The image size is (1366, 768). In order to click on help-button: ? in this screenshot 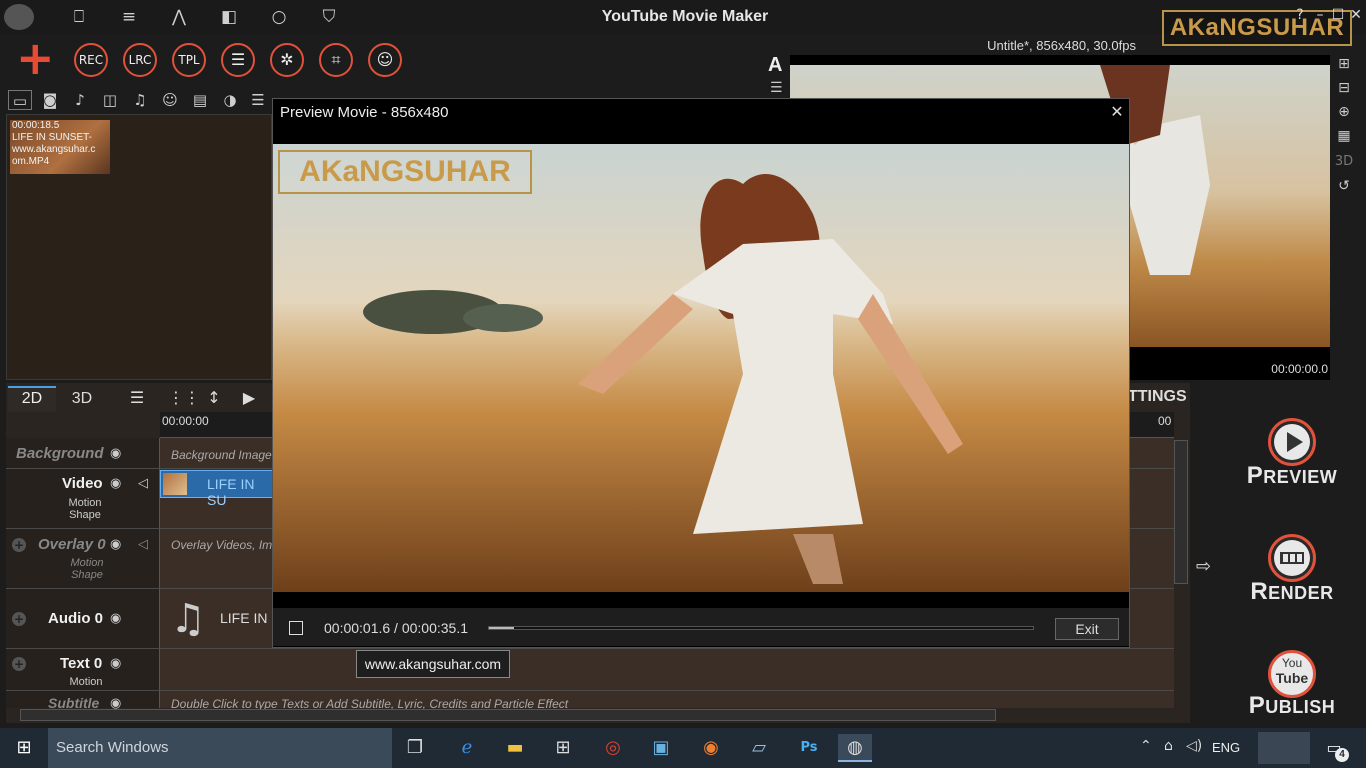, I will do `click(1300, 15)`.